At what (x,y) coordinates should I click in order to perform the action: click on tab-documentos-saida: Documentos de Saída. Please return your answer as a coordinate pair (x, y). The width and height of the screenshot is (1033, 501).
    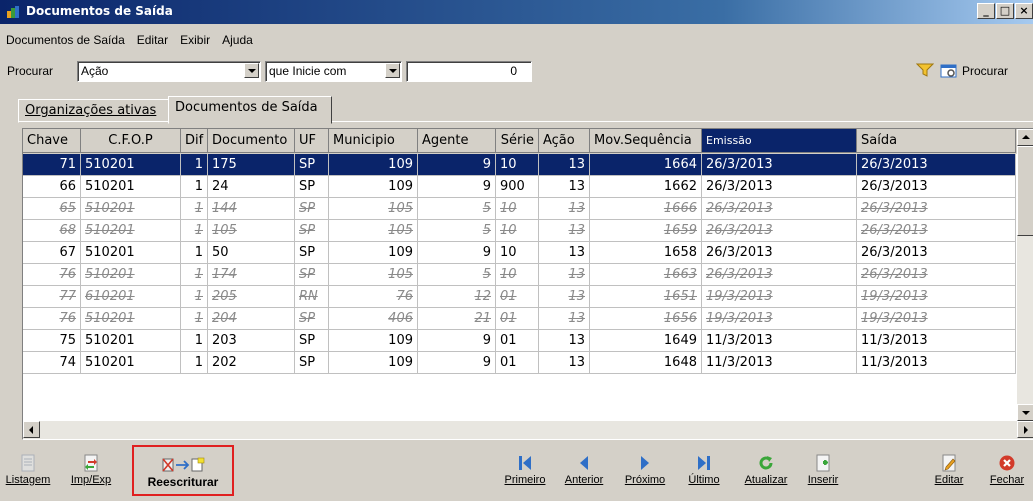
    Looking at the image, I should click on (250, 110).